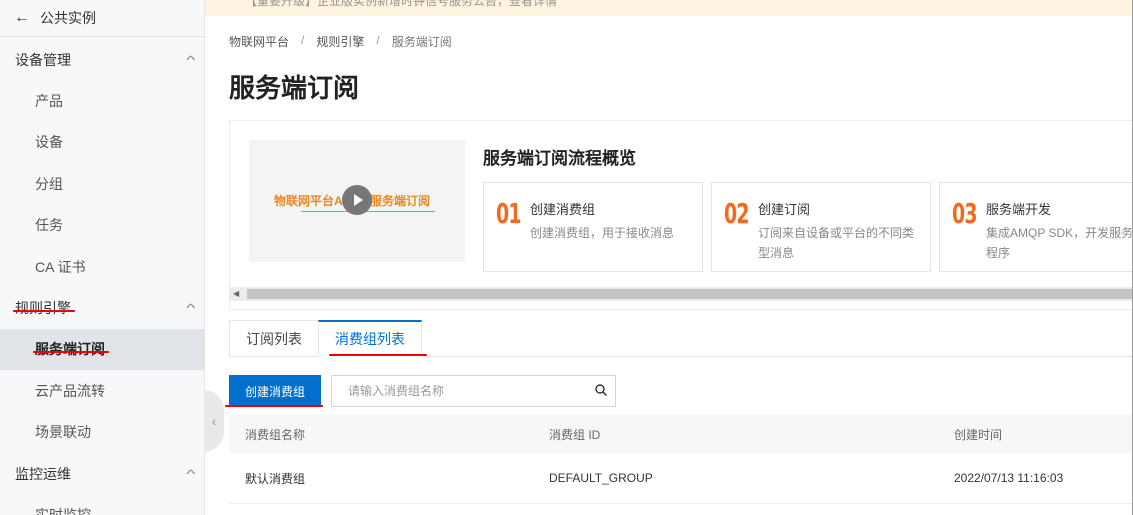  Describe the element at coordinates (575, 434) in the screenshot. I see `column-header: 消费组 ID` at that location.